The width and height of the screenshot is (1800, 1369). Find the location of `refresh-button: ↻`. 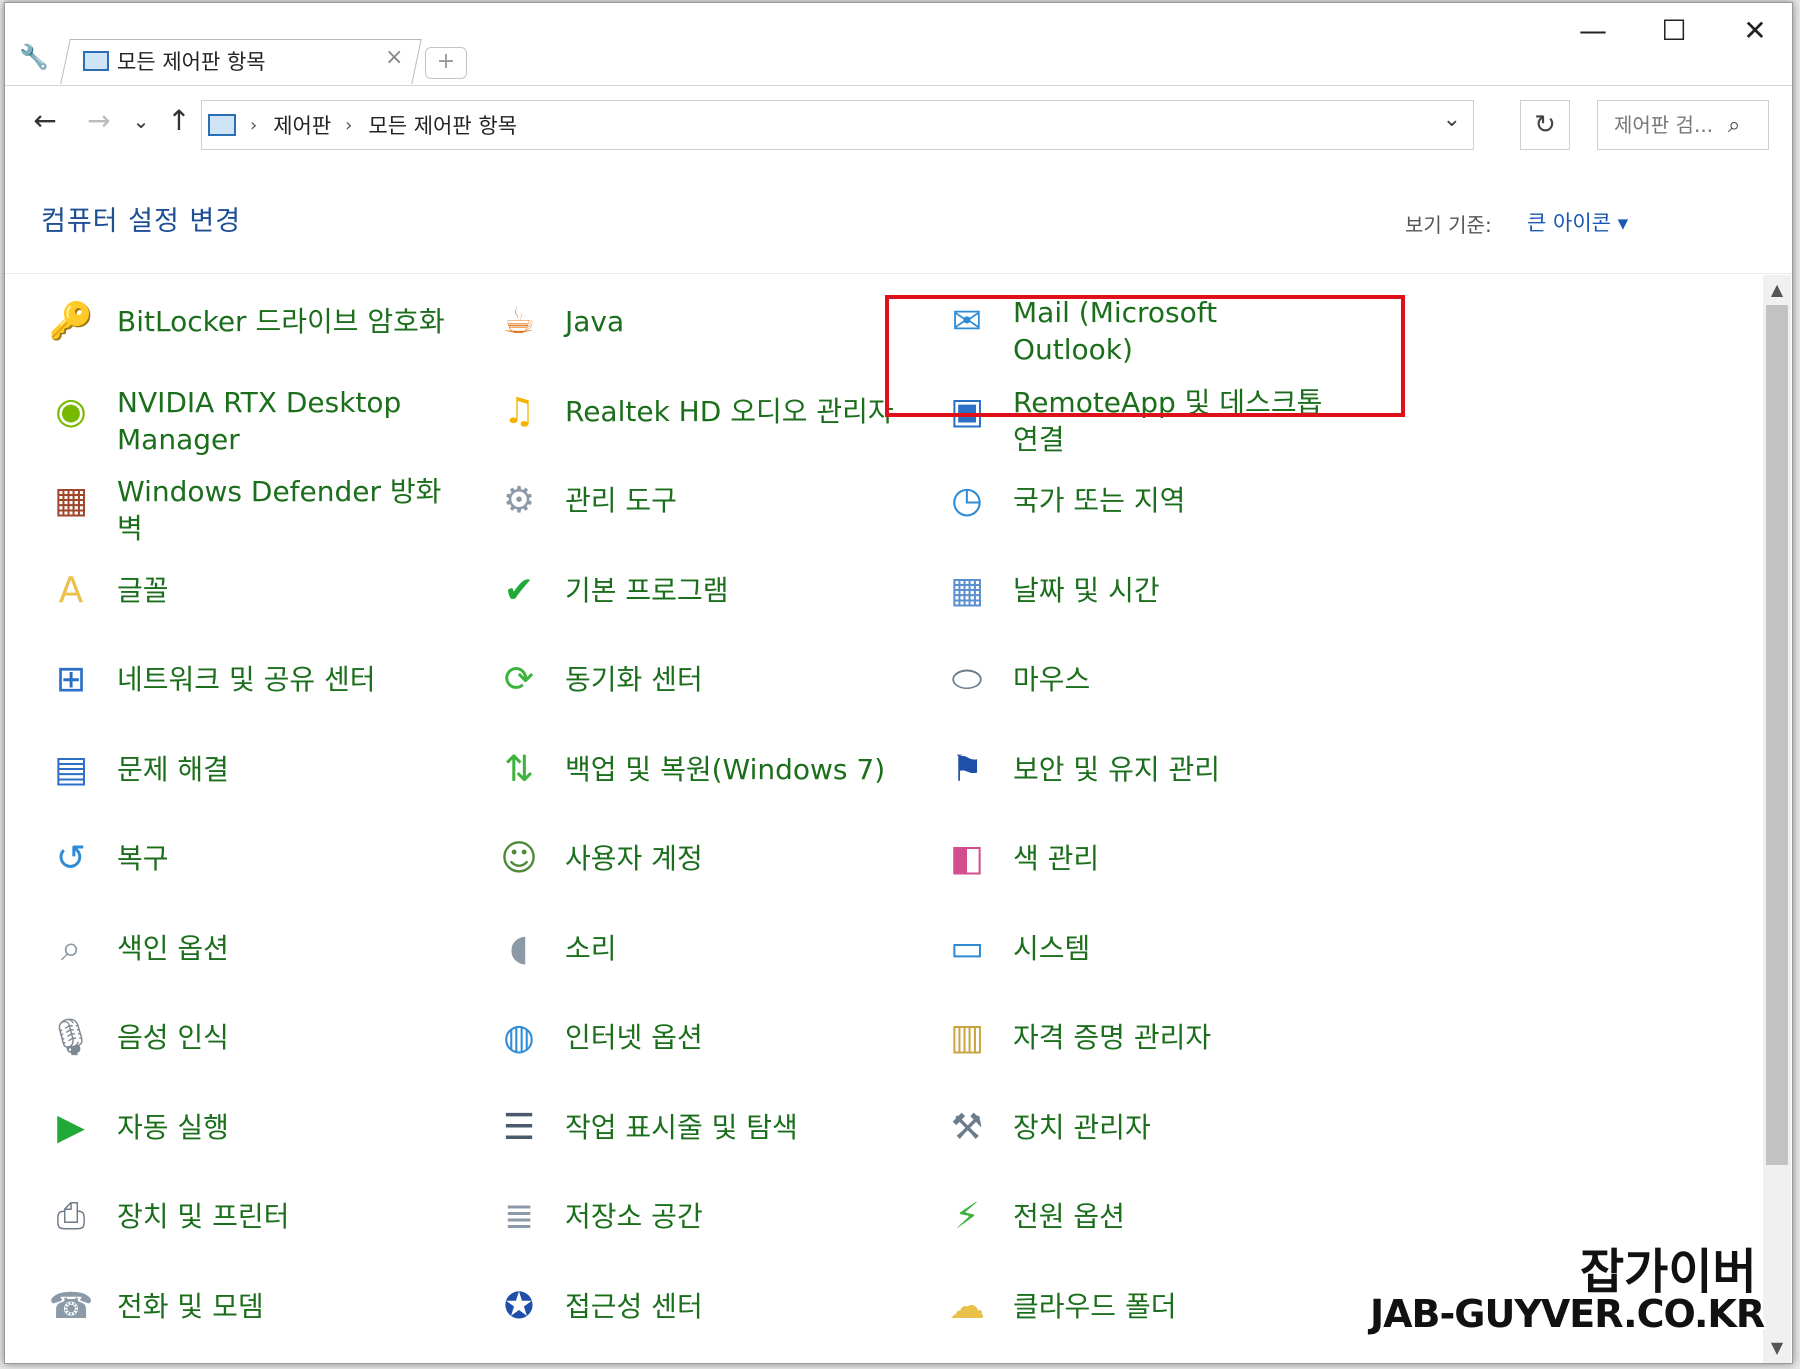

refresh-button: ↻ is located at coordinates (1545, 125).